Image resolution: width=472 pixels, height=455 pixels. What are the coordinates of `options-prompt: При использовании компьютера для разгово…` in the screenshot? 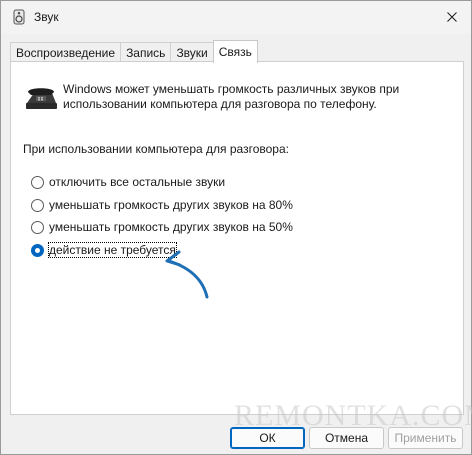 It's located at (156, 149).